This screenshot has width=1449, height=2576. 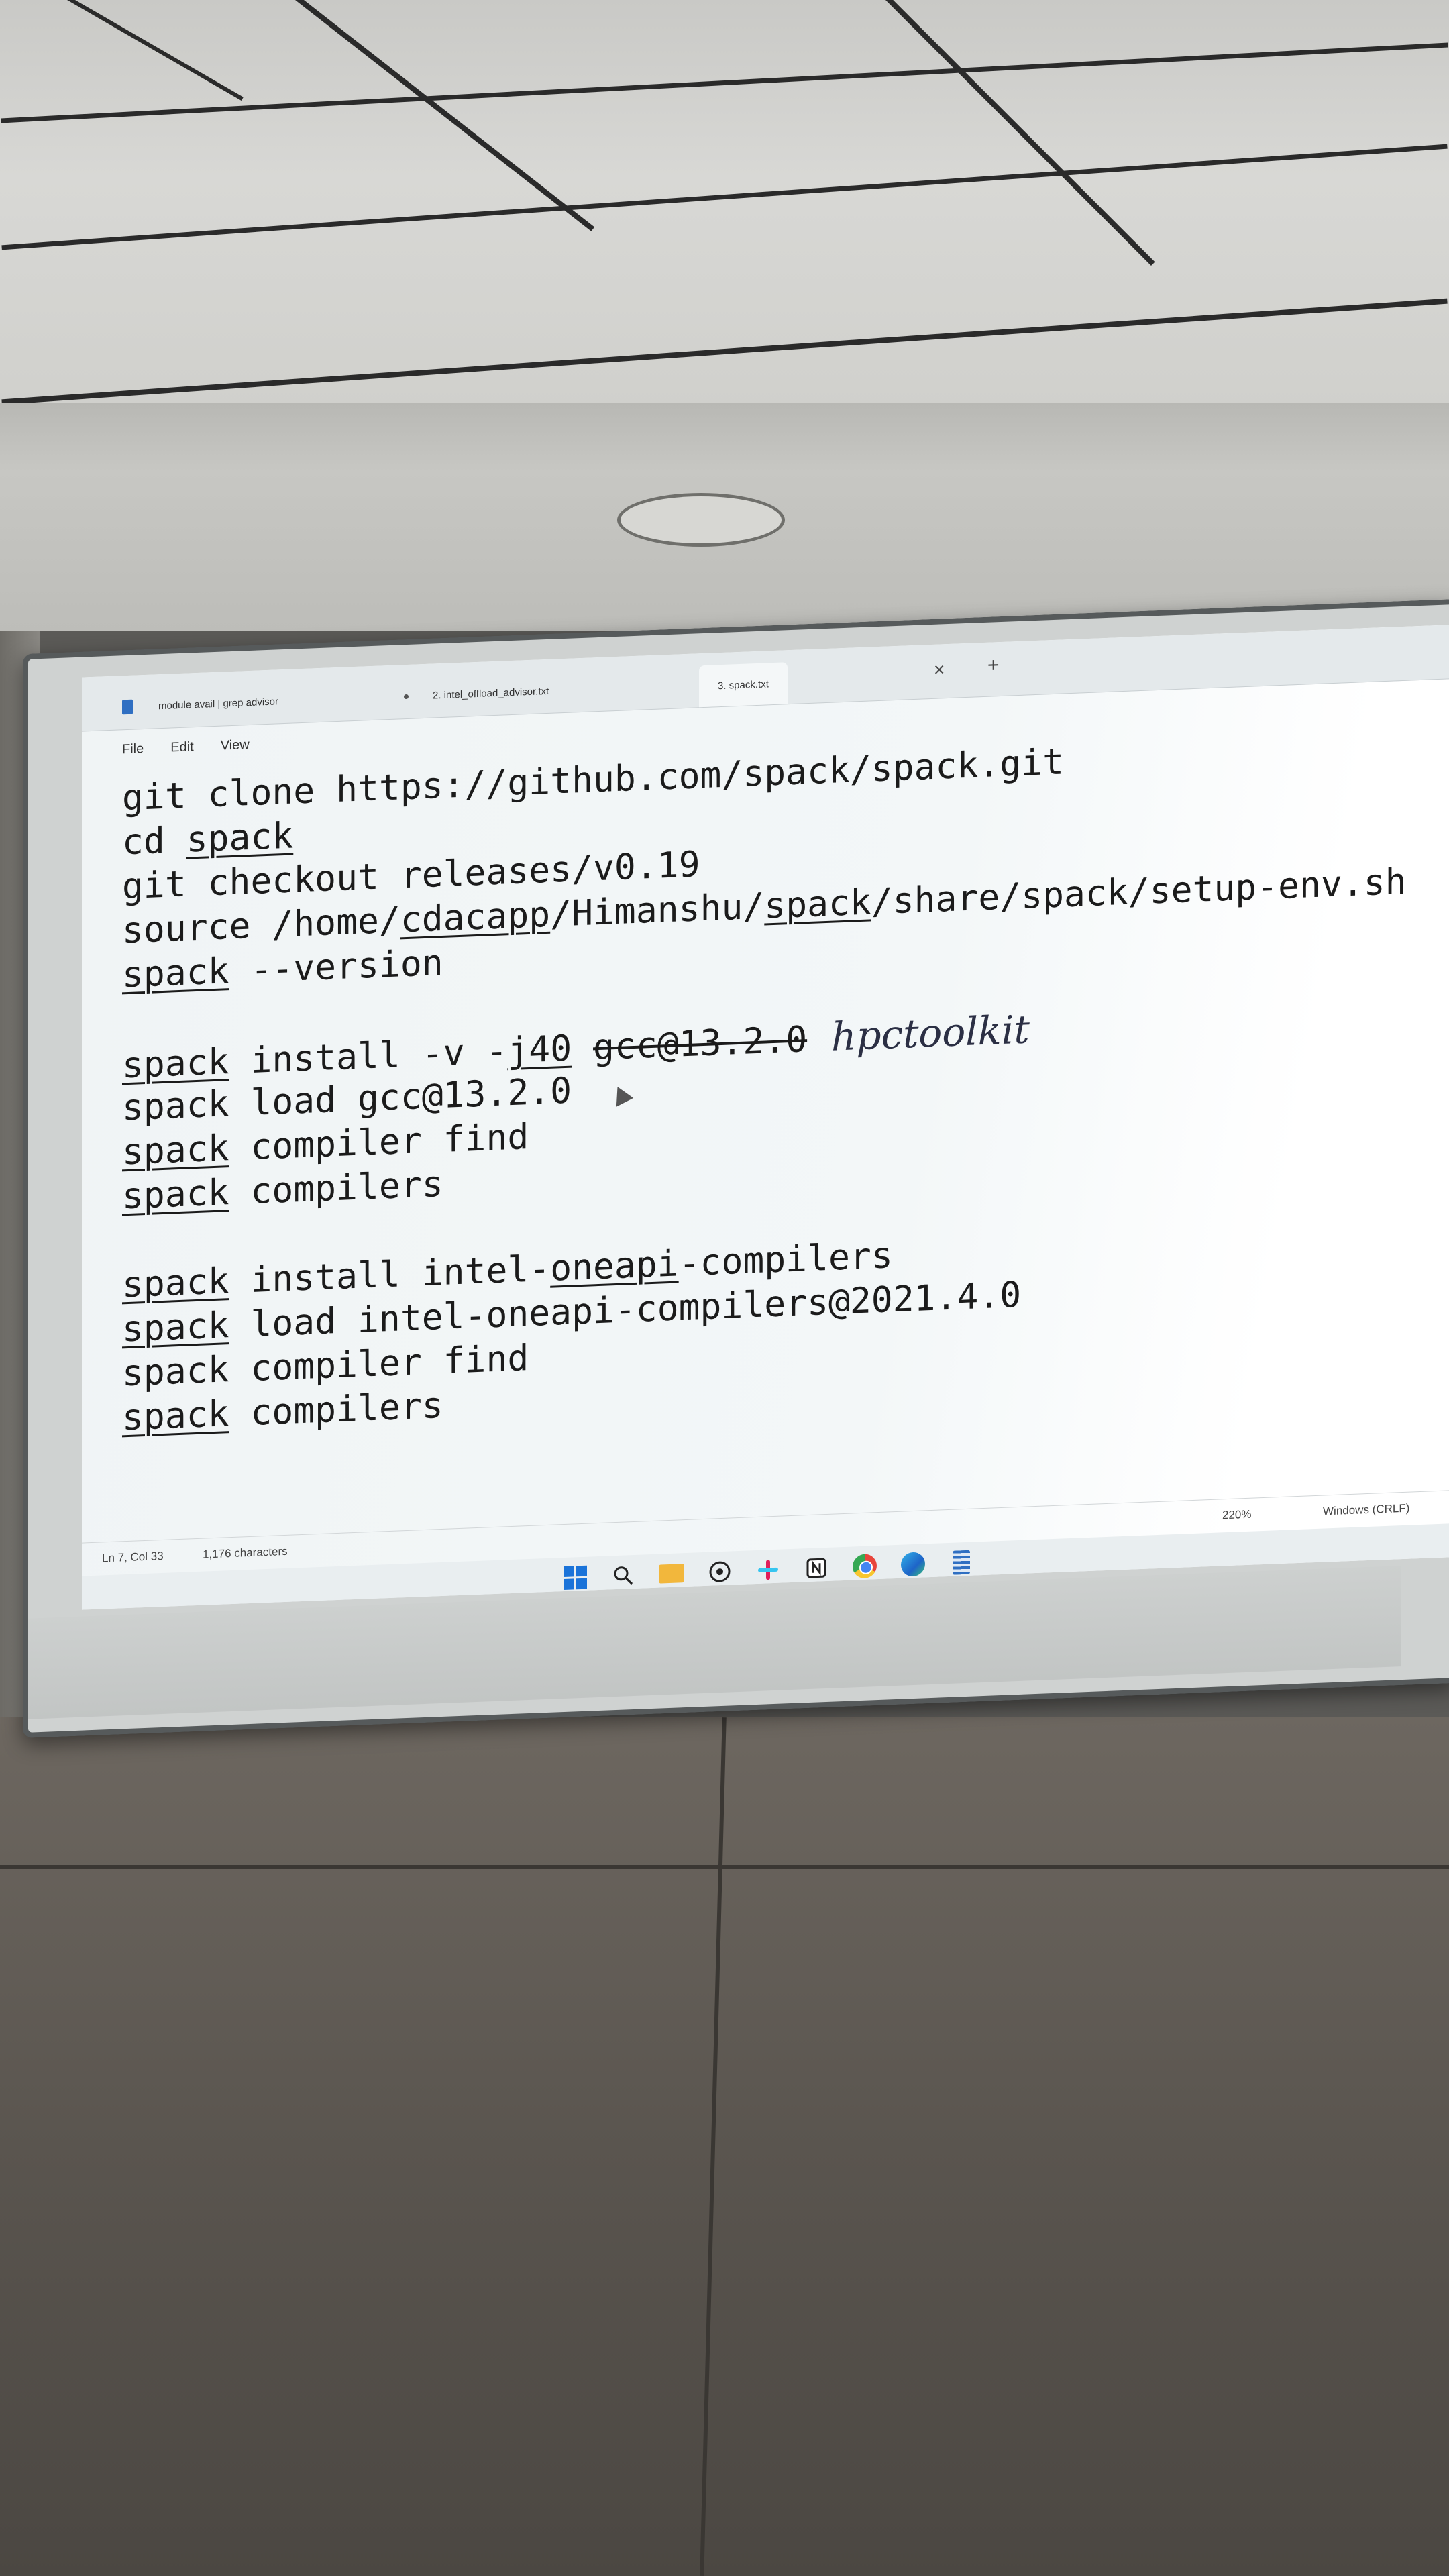 What do you see at coordinates (491, 693) in the screenshot?
I see `tab-label: 2. intel_offload_advisor.txt` at bounding box center [491, 693].